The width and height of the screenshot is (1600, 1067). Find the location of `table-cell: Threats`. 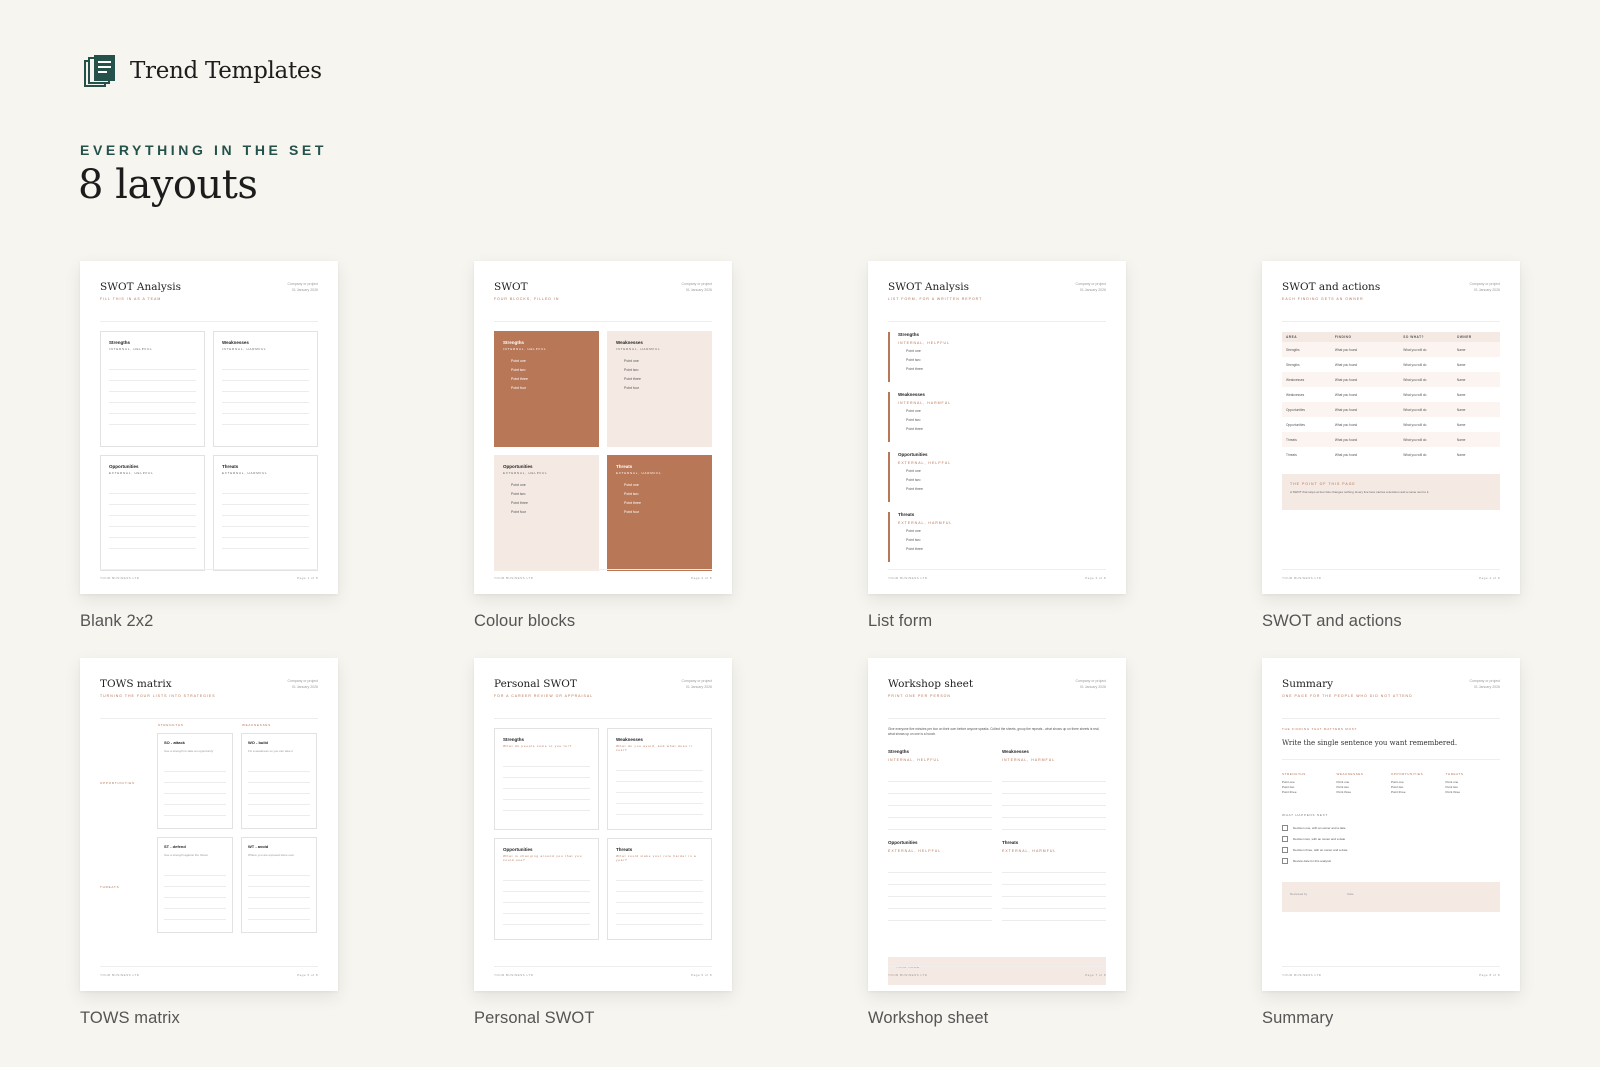

table-cell: Threats is located at coordinates (1291, 454).